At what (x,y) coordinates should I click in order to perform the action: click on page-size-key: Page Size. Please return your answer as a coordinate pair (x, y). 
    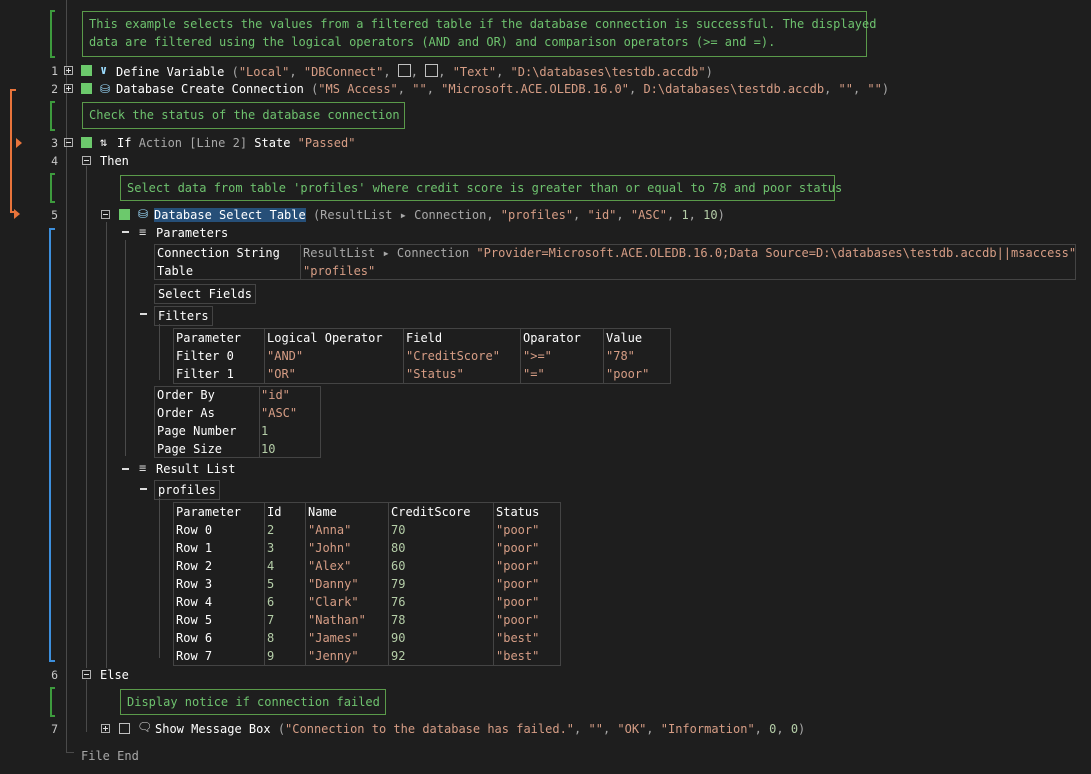
    Looking at the image, I should click on (190, 449).